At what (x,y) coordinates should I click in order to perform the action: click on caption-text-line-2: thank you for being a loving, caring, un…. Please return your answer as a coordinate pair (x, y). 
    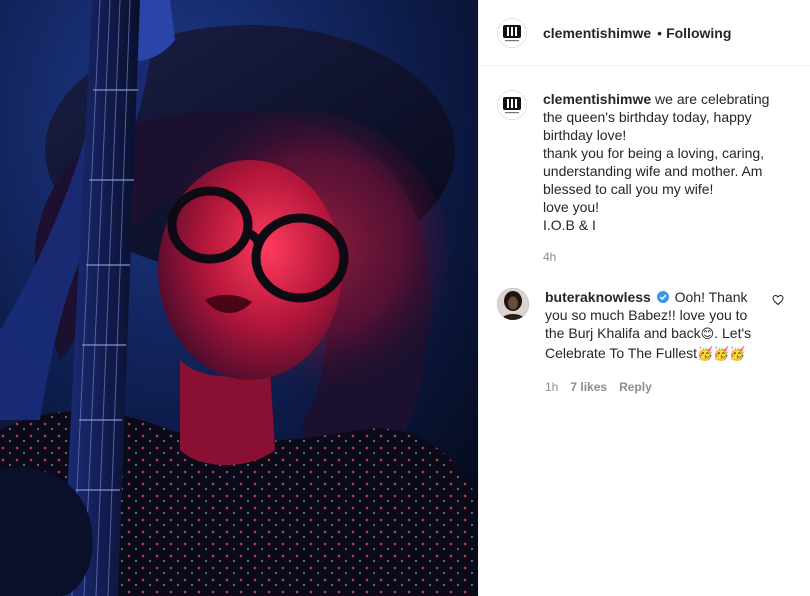
    Looking at the image, I should click on (654, 171).